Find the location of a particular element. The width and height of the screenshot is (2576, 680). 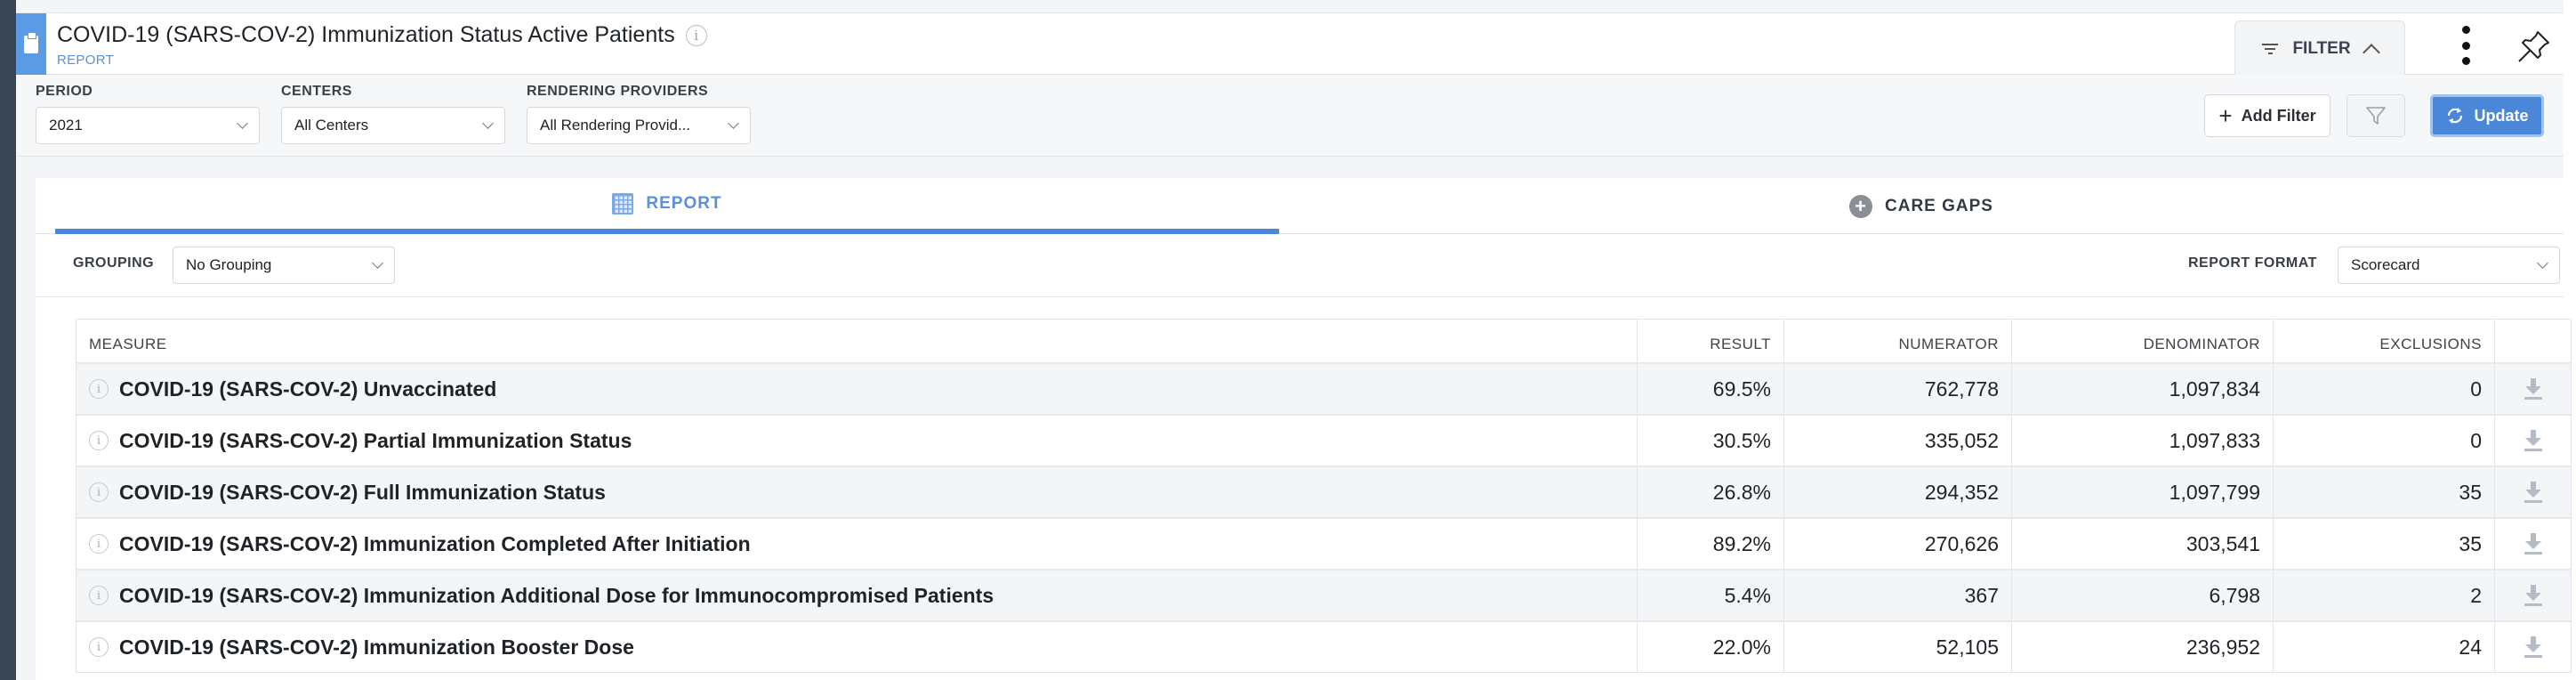

refresh-icon is located at coordinates (2455, 116).